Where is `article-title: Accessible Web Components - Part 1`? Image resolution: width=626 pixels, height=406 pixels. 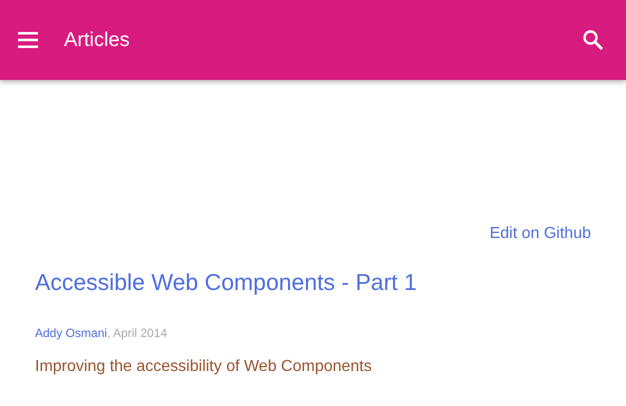 article-title: Accessible Web Components - Part 1 is located at coordinates (313, 282).